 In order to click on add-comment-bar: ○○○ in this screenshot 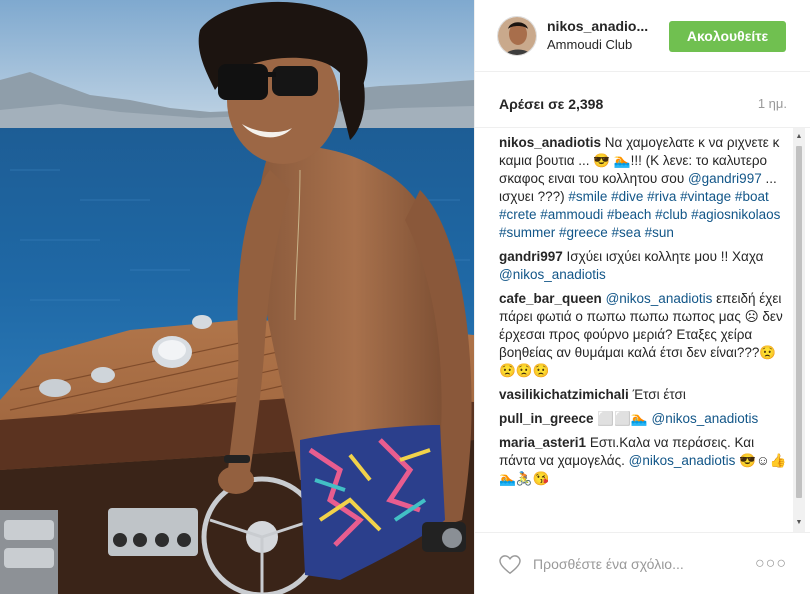, I will do `click(642, 563)`.